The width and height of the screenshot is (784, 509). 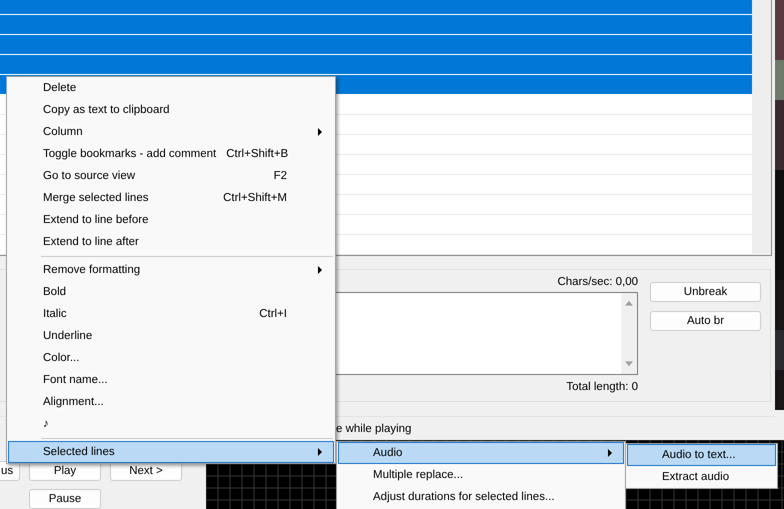 What do you see at coordinates (705, 292) in the screenshot?
I see `edit-button: Unbreak` at bounding box center [705, 292].